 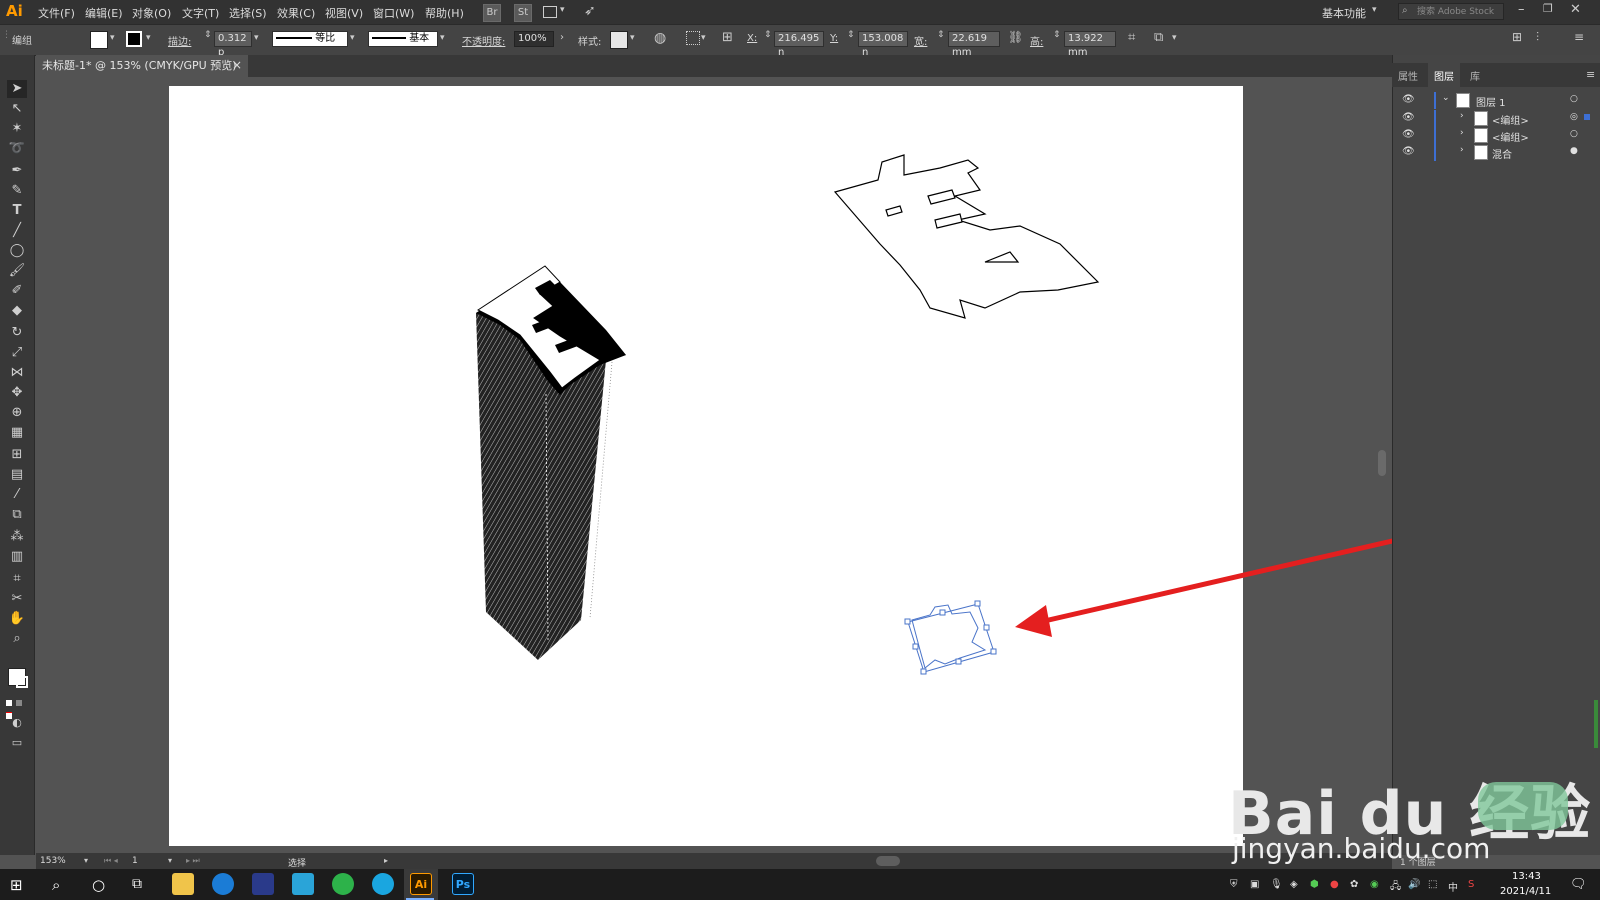 I want to click on illustrator-icon: Ai, so click(x=421, y=884).